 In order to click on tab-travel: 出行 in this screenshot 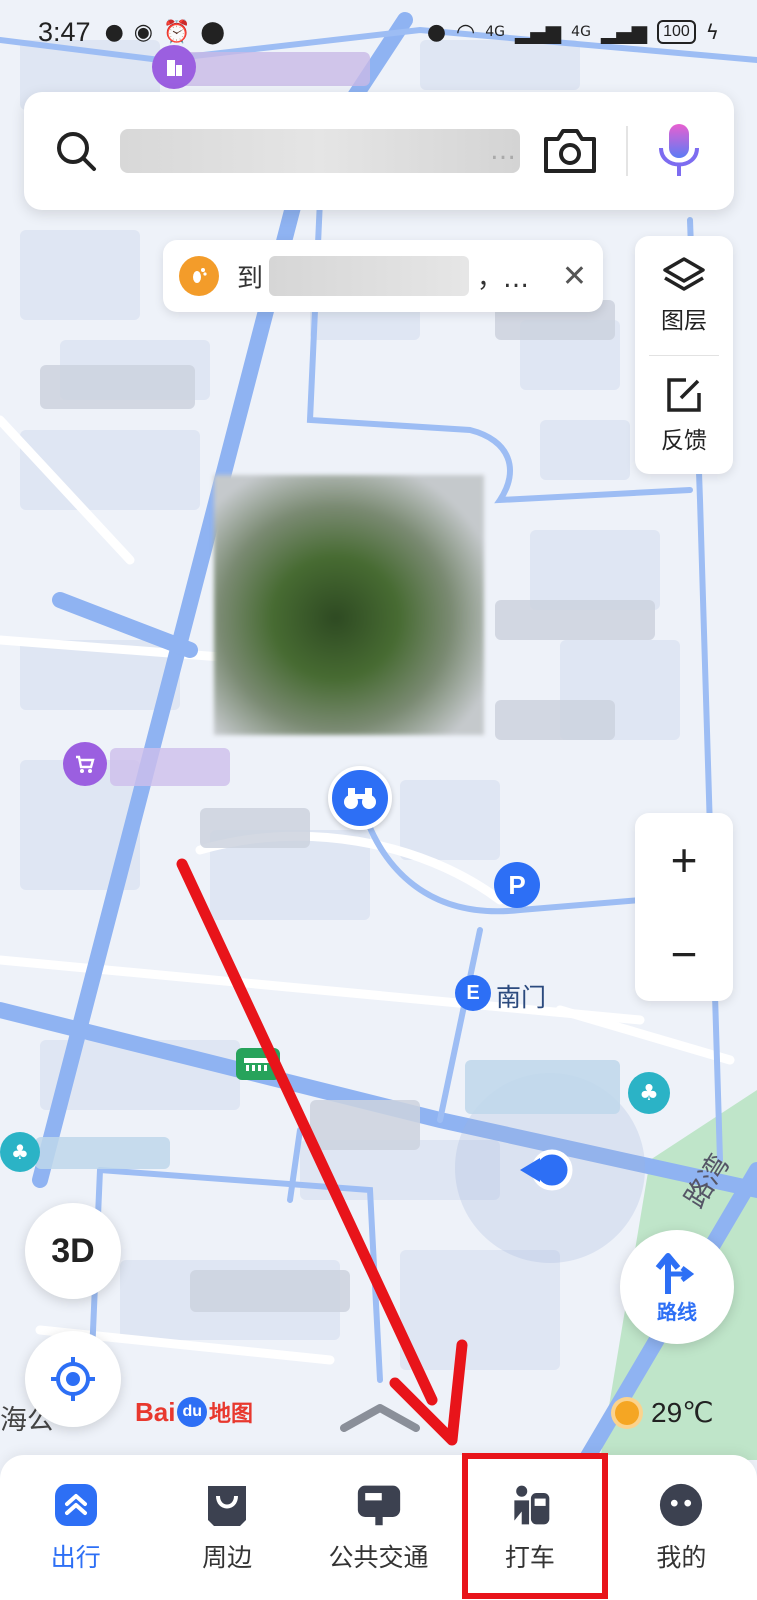, I will do `click(75, 1527)`.